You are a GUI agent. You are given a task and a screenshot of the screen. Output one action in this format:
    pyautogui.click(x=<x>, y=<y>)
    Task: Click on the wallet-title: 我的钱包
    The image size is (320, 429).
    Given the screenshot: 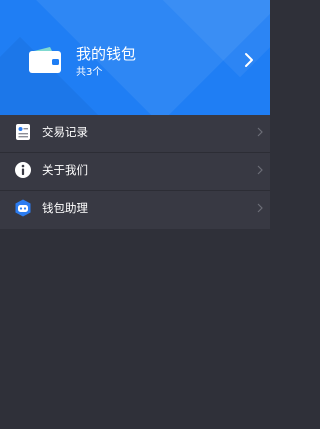 What is the action you would take?
    pyautogui.click(x=106, y=54)
    